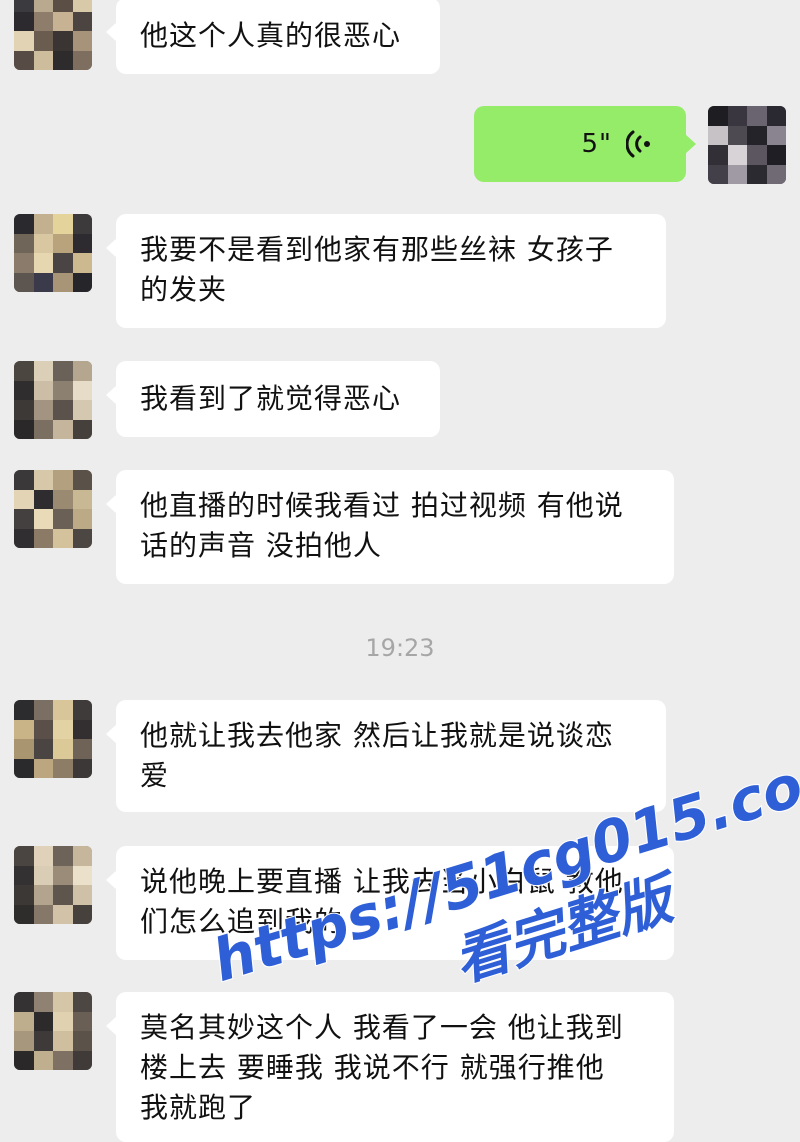 The height and width of the screenshot is (1142, 800). Describe the element at coordinates (390, 903) in the screenshot. I see `message-bubble: 说他晚上要直播 让我去当小白鼠 教他 们怎么追到我的` at that location.